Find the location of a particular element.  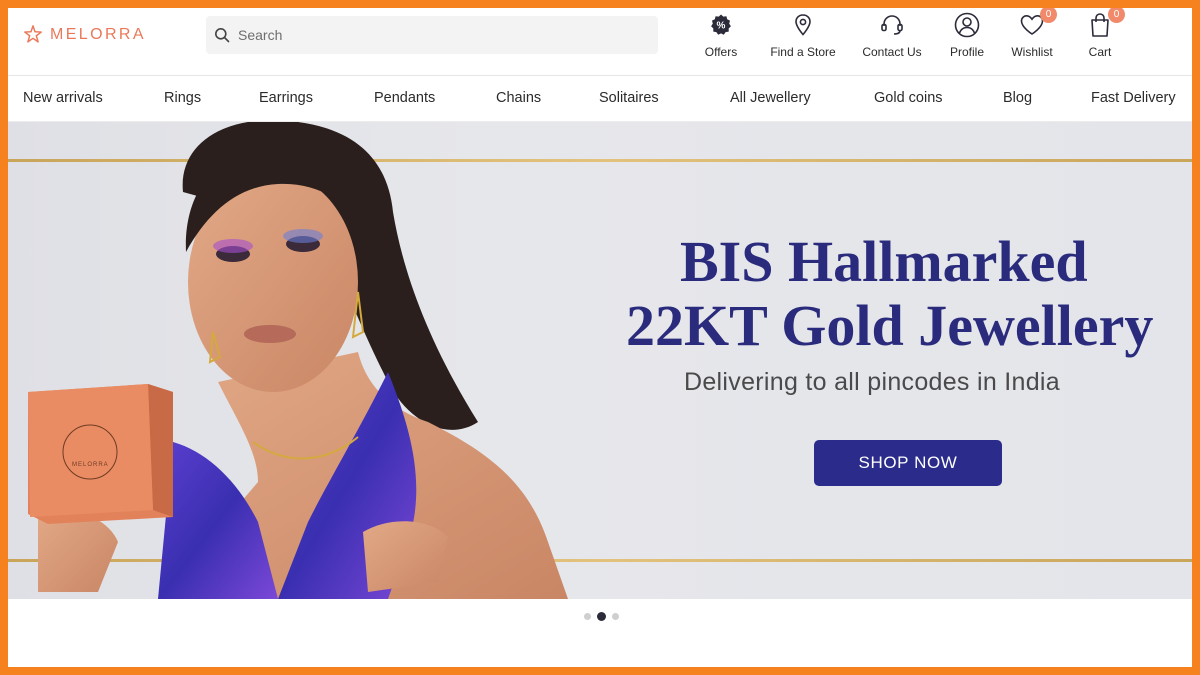

brand-logo: MELORRA is located at coordinates (84, 35).